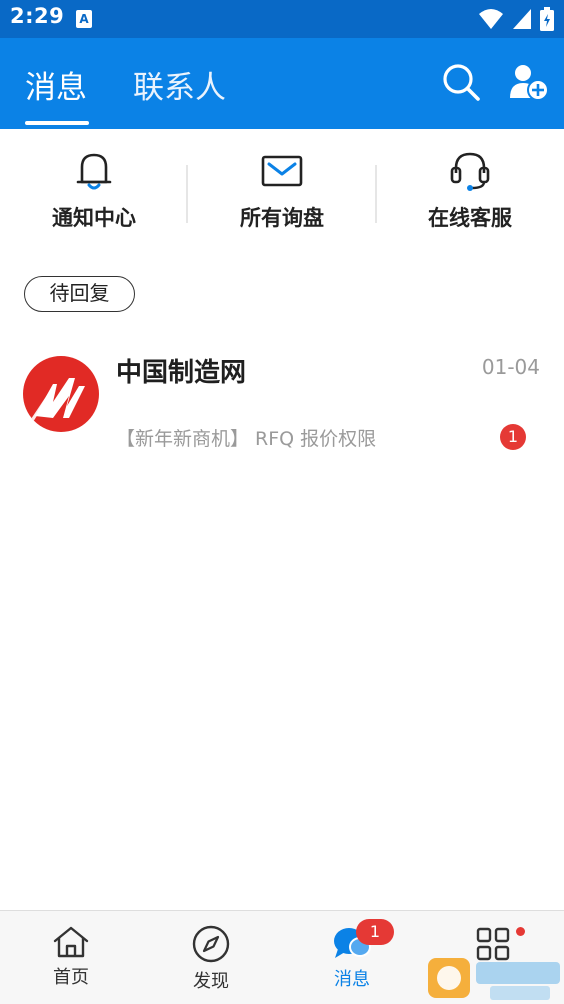 The image size is (564, 1004). What do you see at coordinates (211, 944) in the screenshot?
I see `compass-icon` at bounding box center [211, 944].